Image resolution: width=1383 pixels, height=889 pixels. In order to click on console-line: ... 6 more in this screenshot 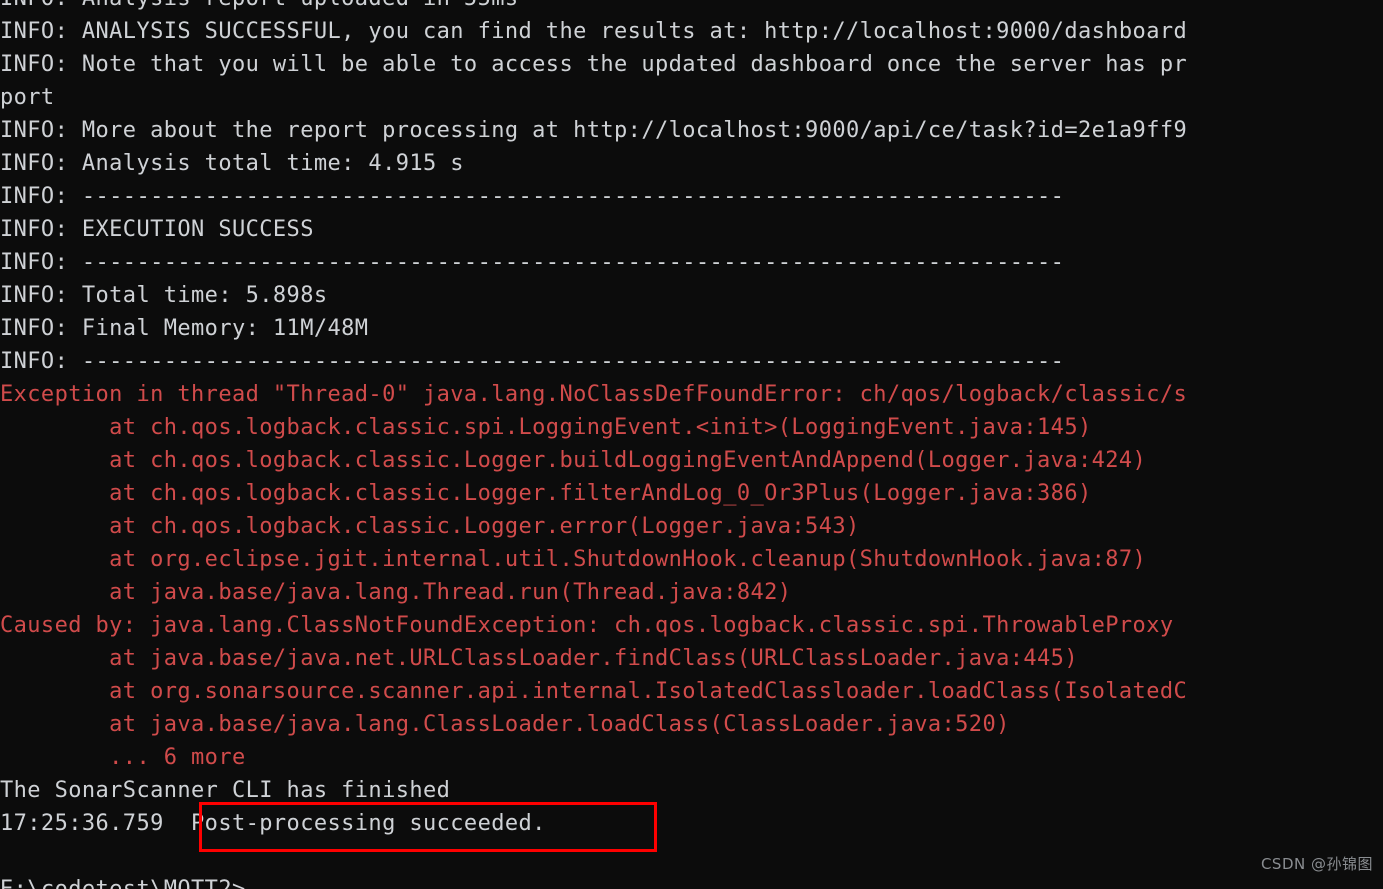, I will do `click(123, 757)`.